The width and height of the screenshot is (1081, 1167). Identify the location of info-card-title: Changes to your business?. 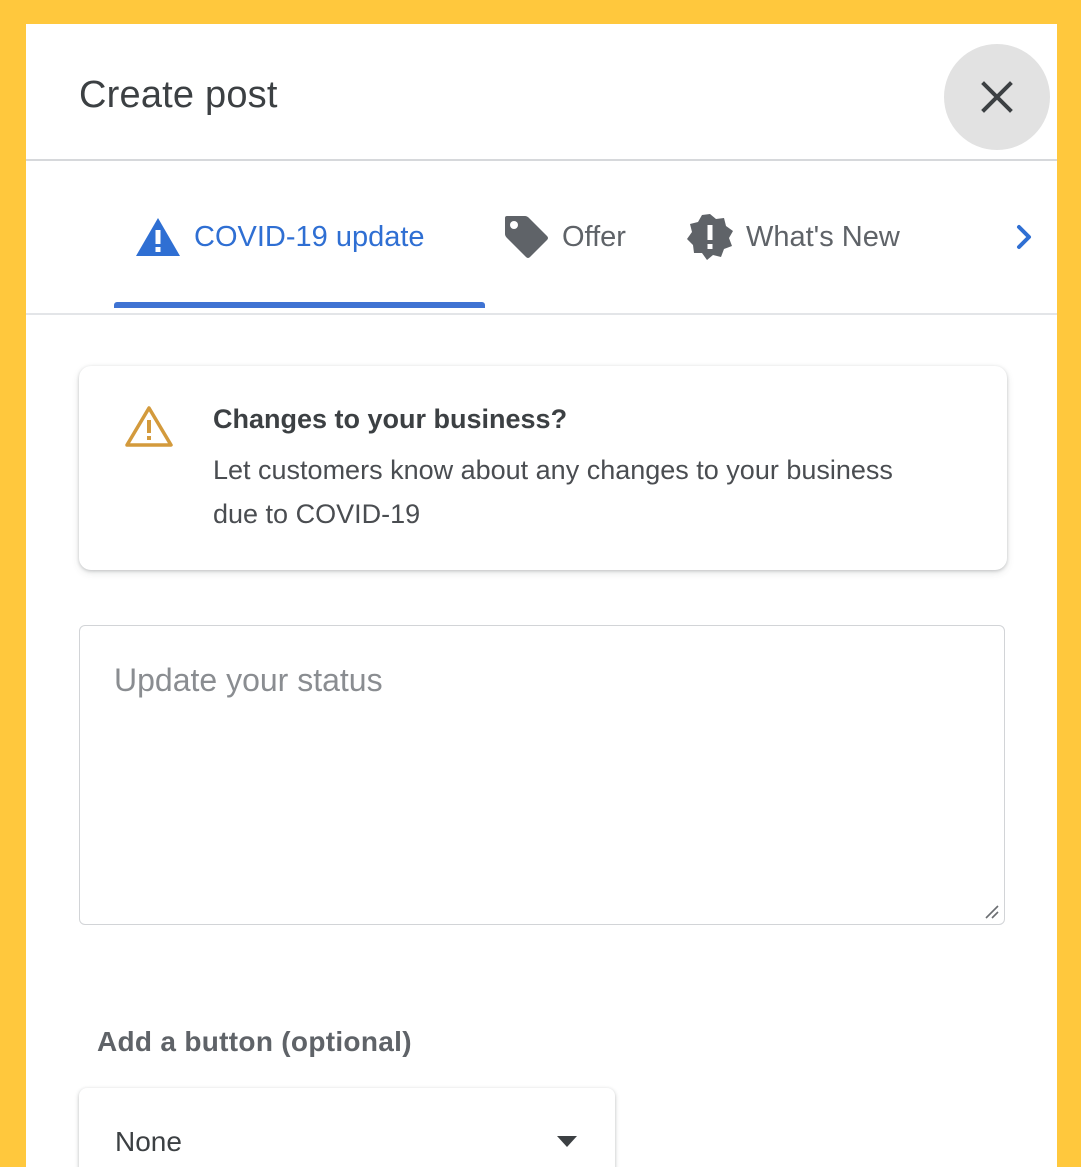
(390, 419).